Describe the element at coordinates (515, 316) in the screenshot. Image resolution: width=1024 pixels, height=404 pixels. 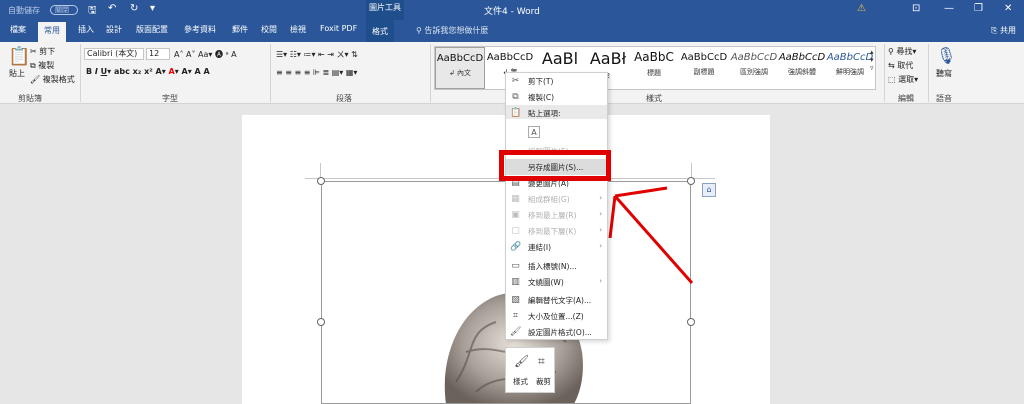
I see `size-position-icon: ⌗` at that location.